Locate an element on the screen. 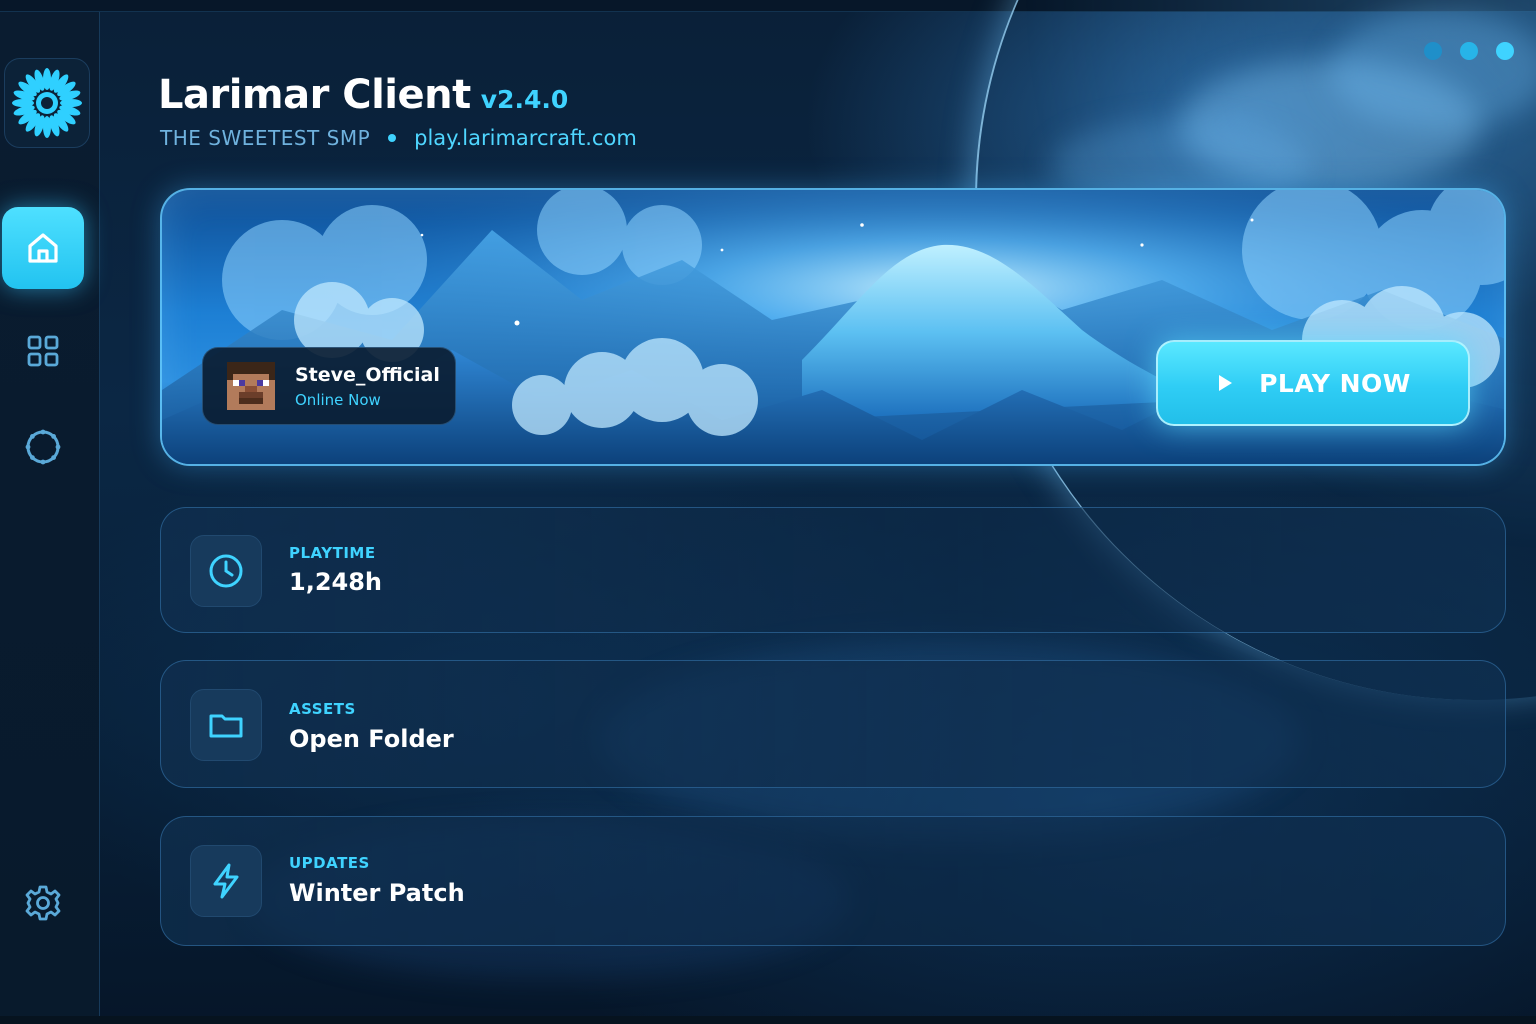 The image size is (1536, 1024). maximize-button is located at coordinates (1469, 51).